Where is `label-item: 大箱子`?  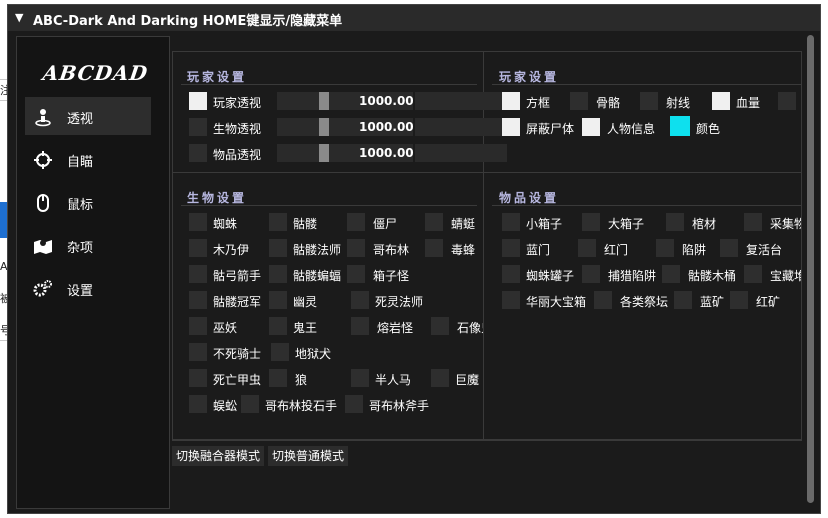 label-item: 大箱子 is located at coordinates (626, 224).